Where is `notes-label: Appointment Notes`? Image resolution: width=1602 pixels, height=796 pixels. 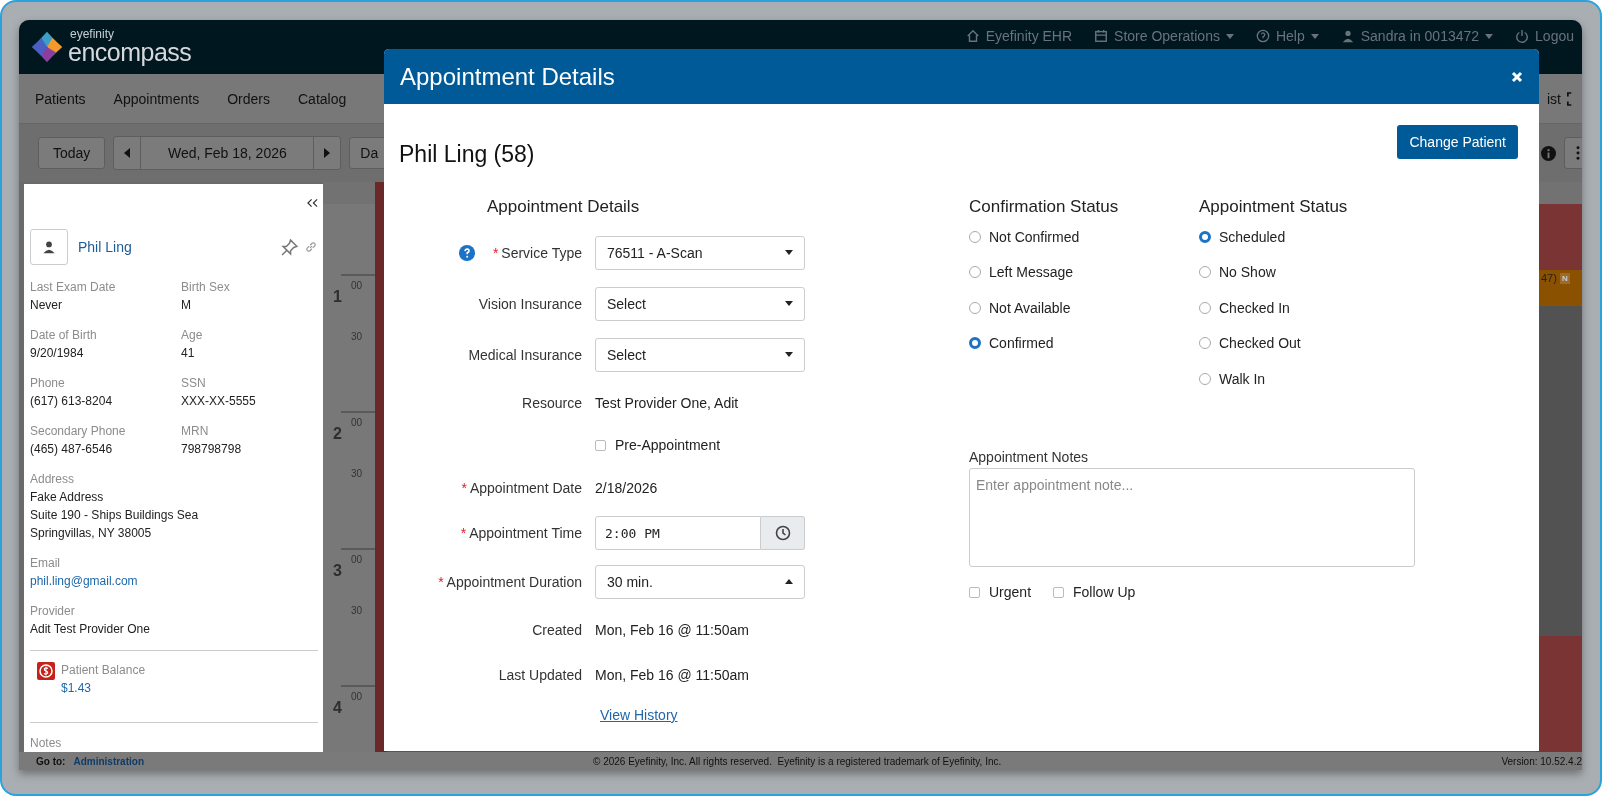 notes-label: Appointment Notes is located at coordinates (1029, 457).